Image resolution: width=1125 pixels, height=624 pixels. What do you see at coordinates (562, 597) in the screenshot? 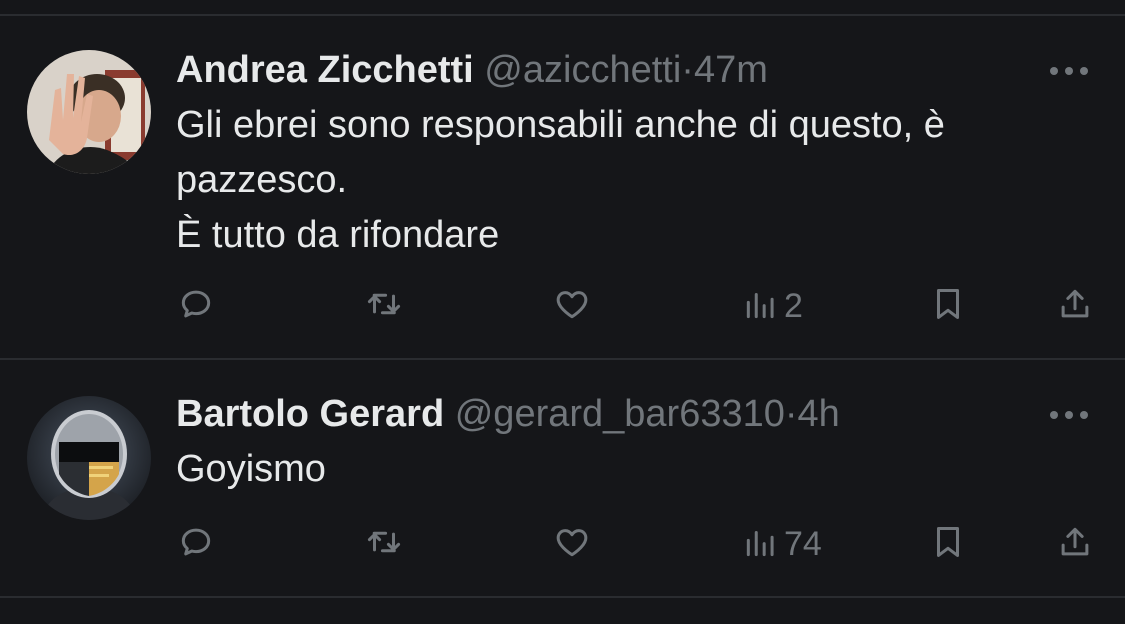
I see `divider` at bounding box center [562, 597].